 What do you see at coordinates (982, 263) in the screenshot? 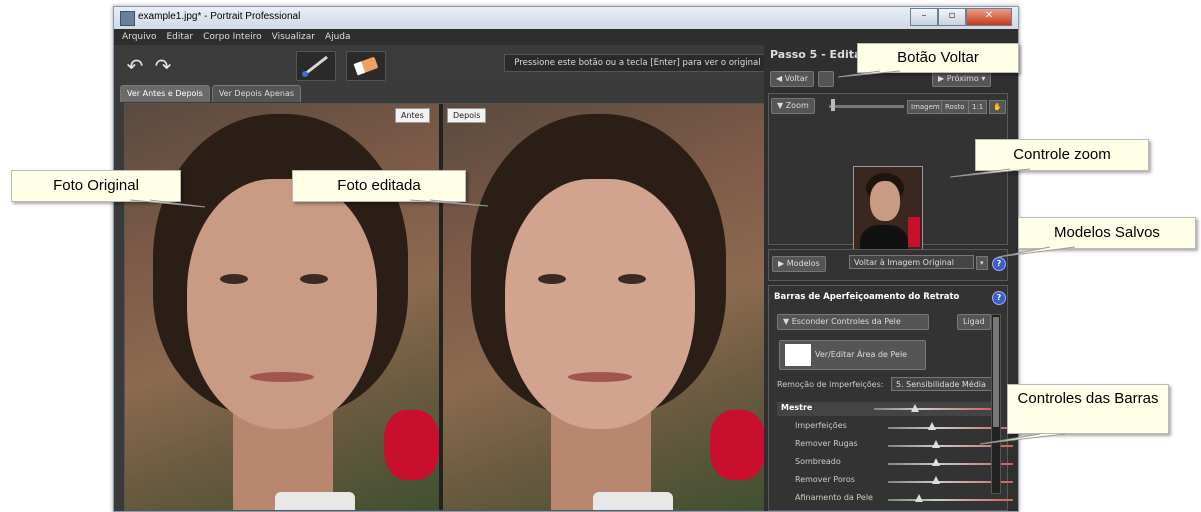
I see `models-dropdown-icon: ▾` at bounding box center [982, 263].